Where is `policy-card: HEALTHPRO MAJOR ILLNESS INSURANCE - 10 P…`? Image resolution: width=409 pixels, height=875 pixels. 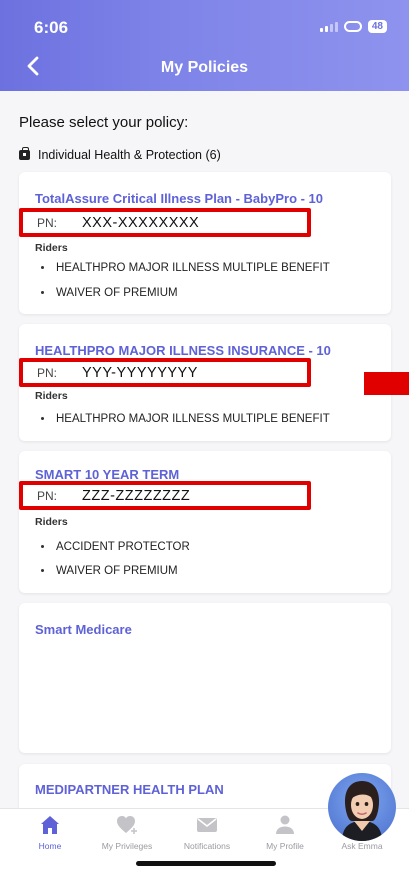
policy-card: HEALTHPRO MAJOR ILLNESS INSURANCE - 10 P… is located at coordinates (205, 382).